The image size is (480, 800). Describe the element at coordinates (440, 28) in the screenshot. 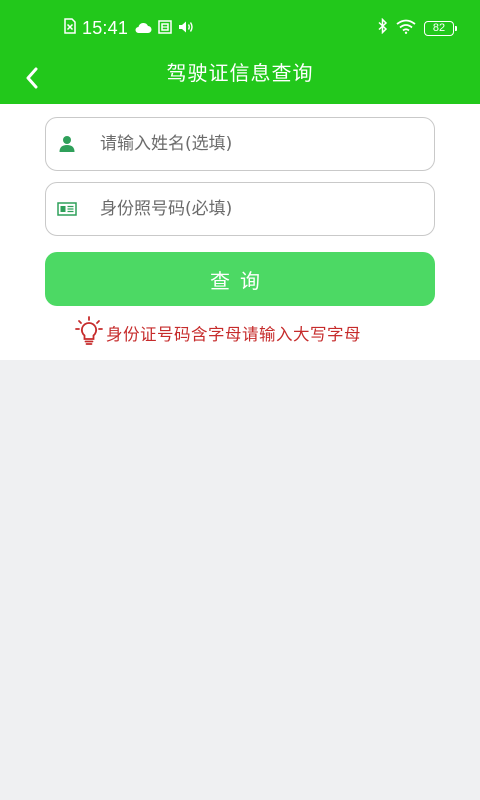

I see `battery-icon: 82` at that location.